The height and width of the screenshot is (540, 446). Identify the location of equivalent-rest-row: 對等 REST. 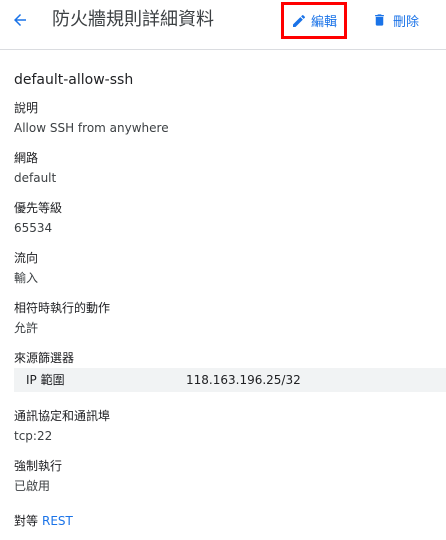
(43, 521).